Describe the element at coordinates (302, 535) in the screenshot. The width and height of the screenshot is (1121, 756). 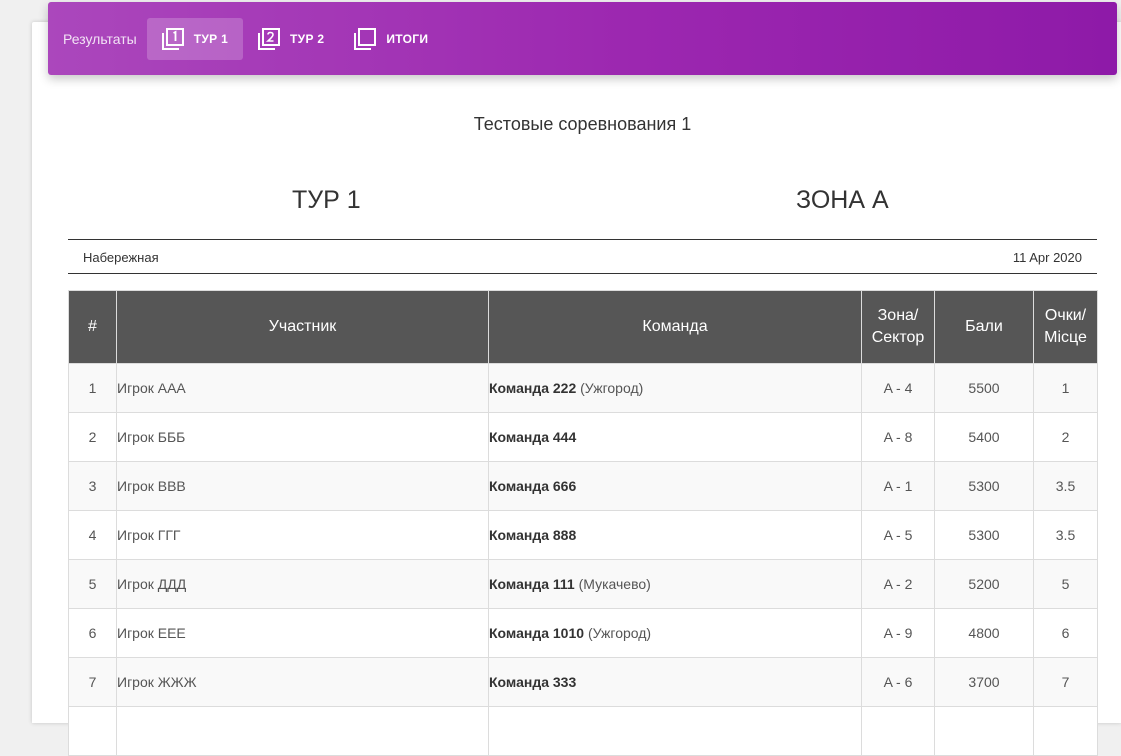
I see `cell-participant: Игрок ГГГ` at that location.